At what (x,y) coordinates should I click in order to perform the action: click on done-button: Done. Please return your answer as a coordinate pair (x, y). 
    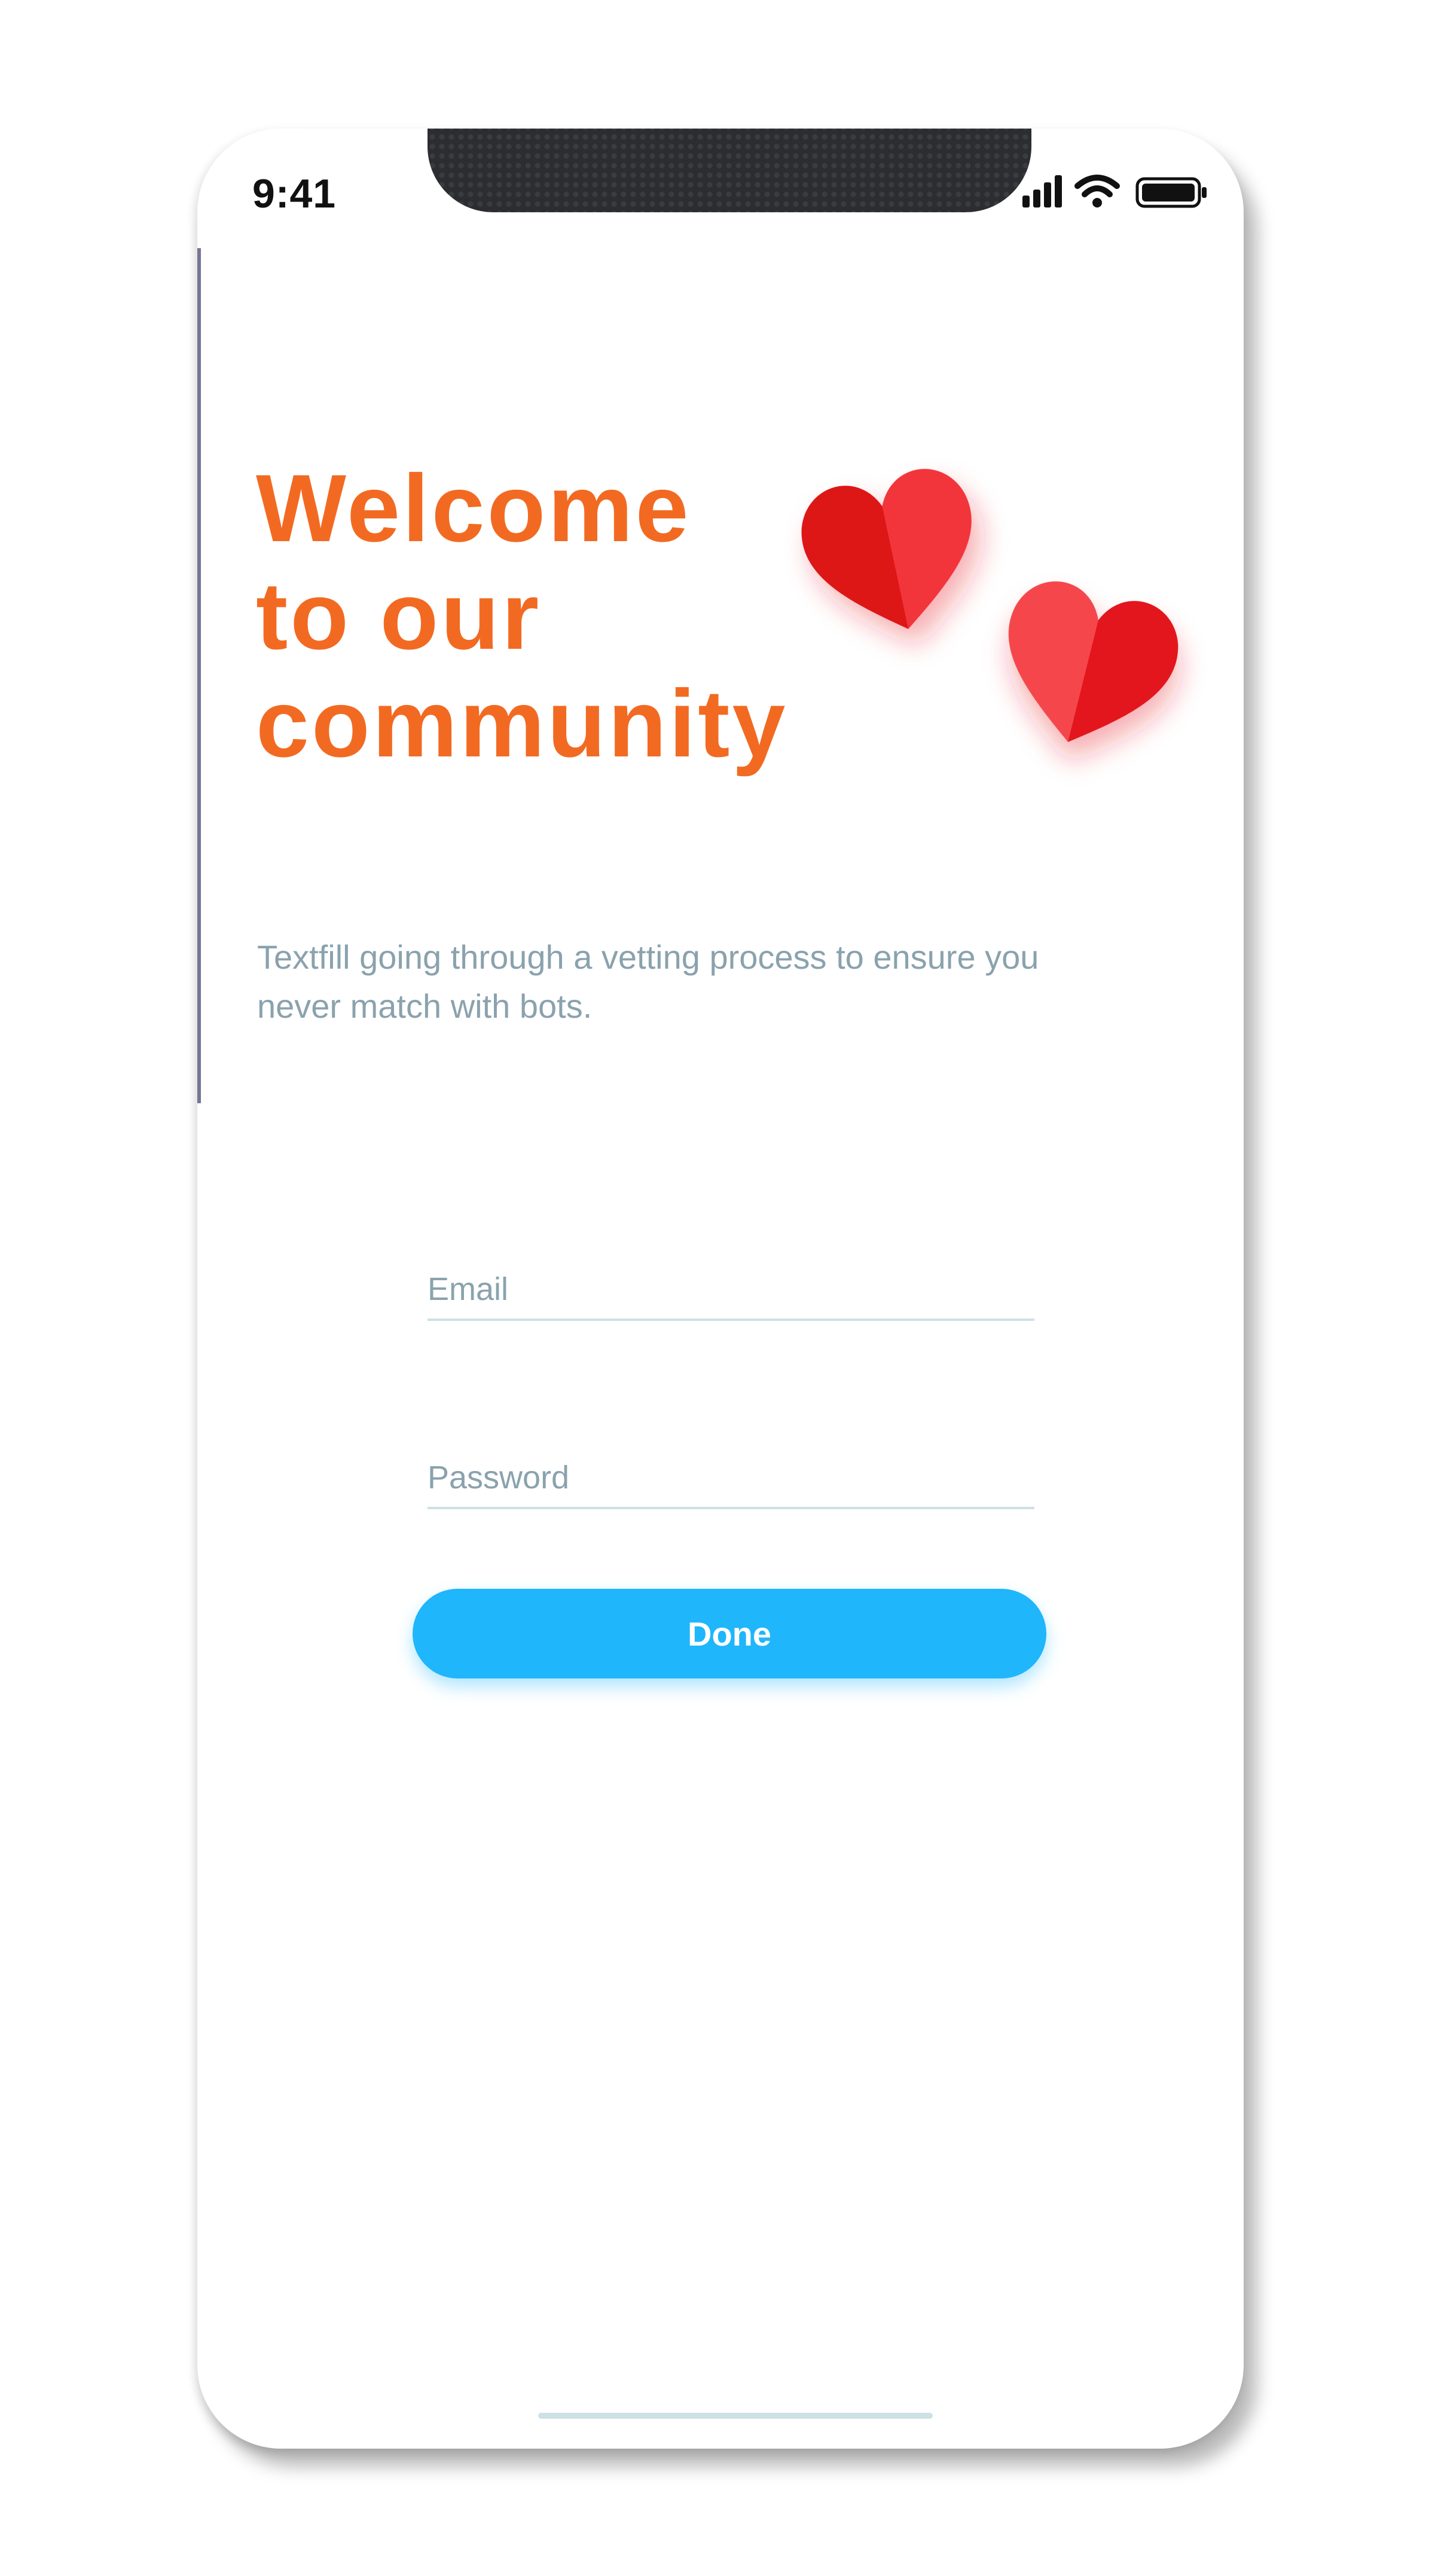
    Looking at the image, I should click on (729, 1634).